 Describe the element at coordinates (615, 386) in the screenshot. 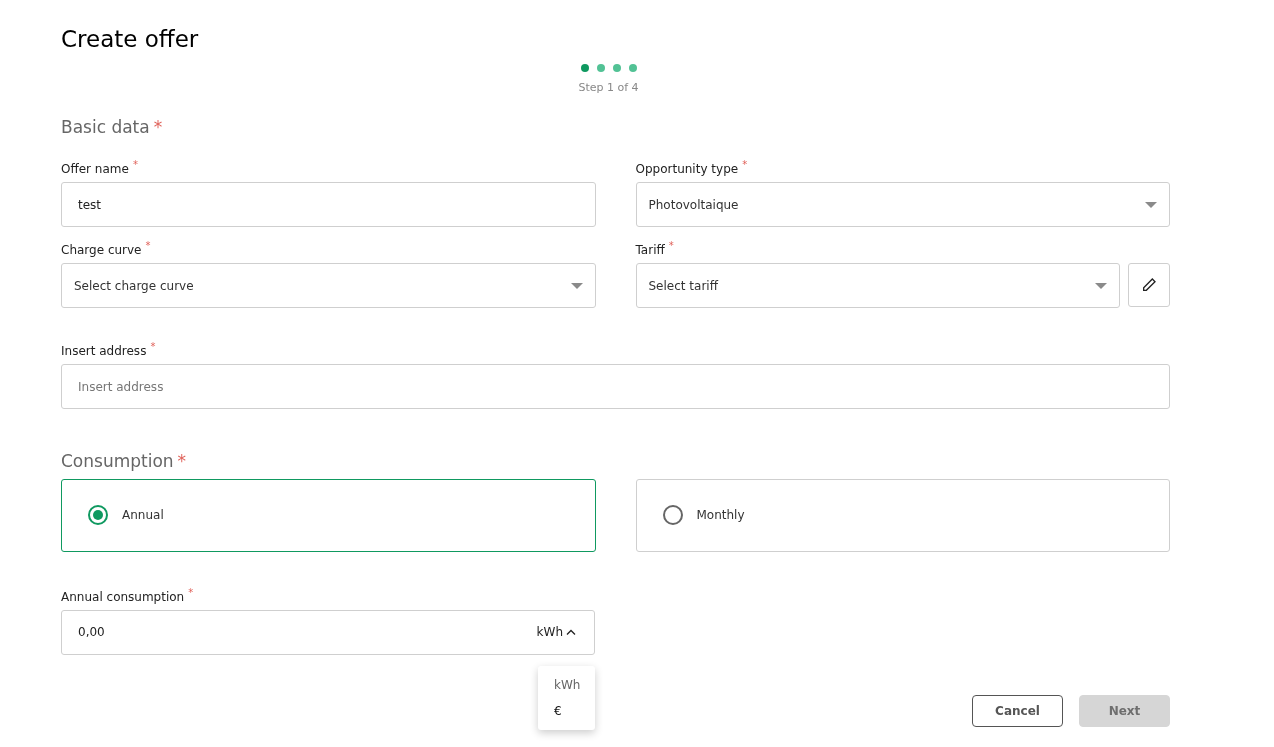

I see `address-field: Insert address` at that location.